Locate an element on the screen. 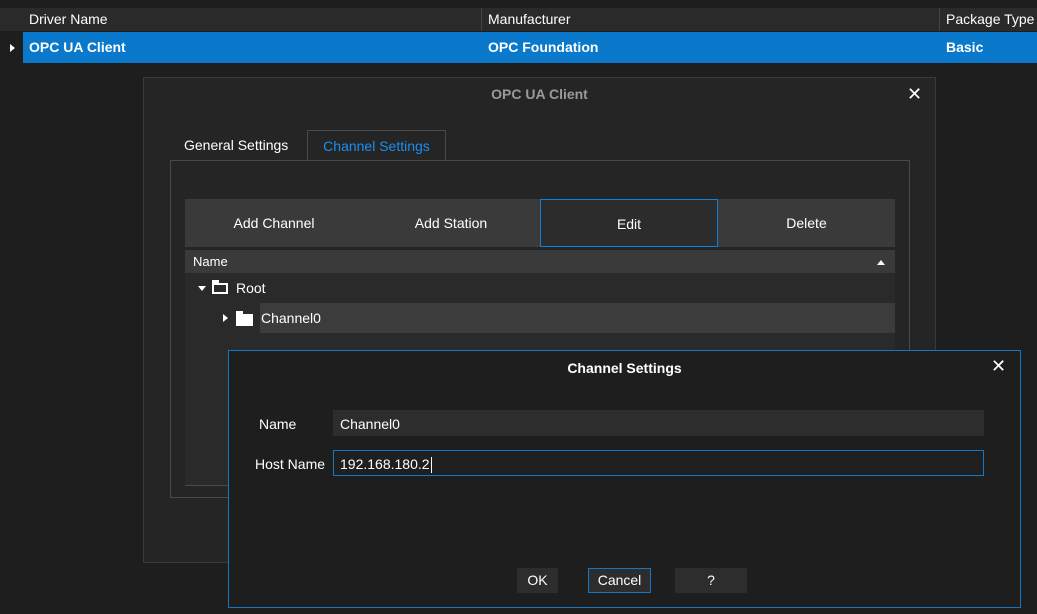  tab-channel-settings: Channel Settings is located at coordinates (376, 145).